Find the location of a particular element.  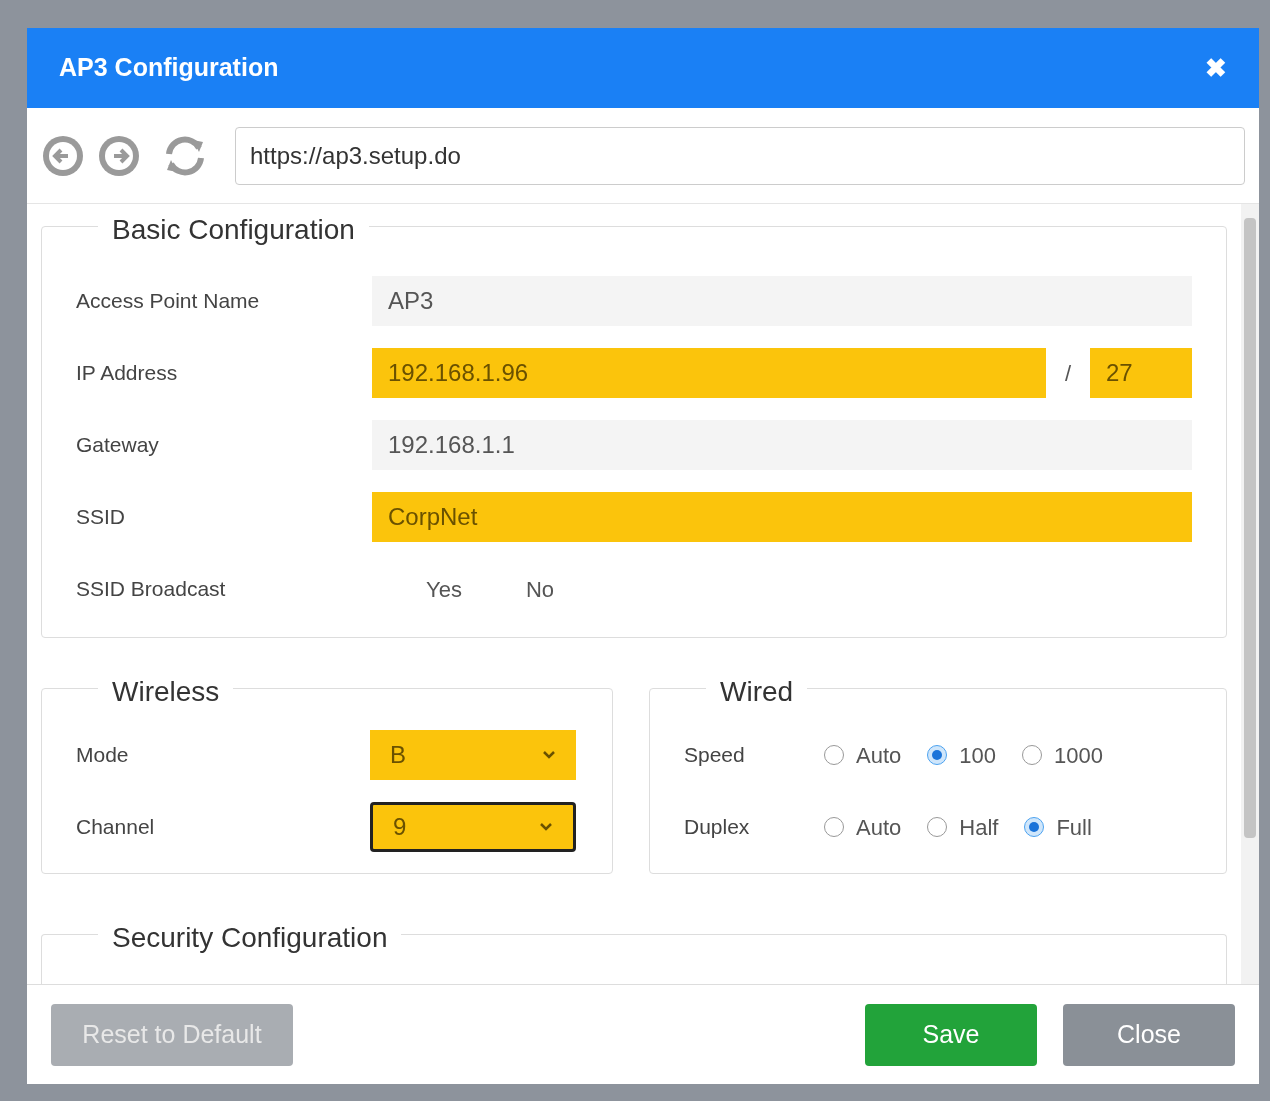

close-button: Close is located at coordinates (1149, 1034).